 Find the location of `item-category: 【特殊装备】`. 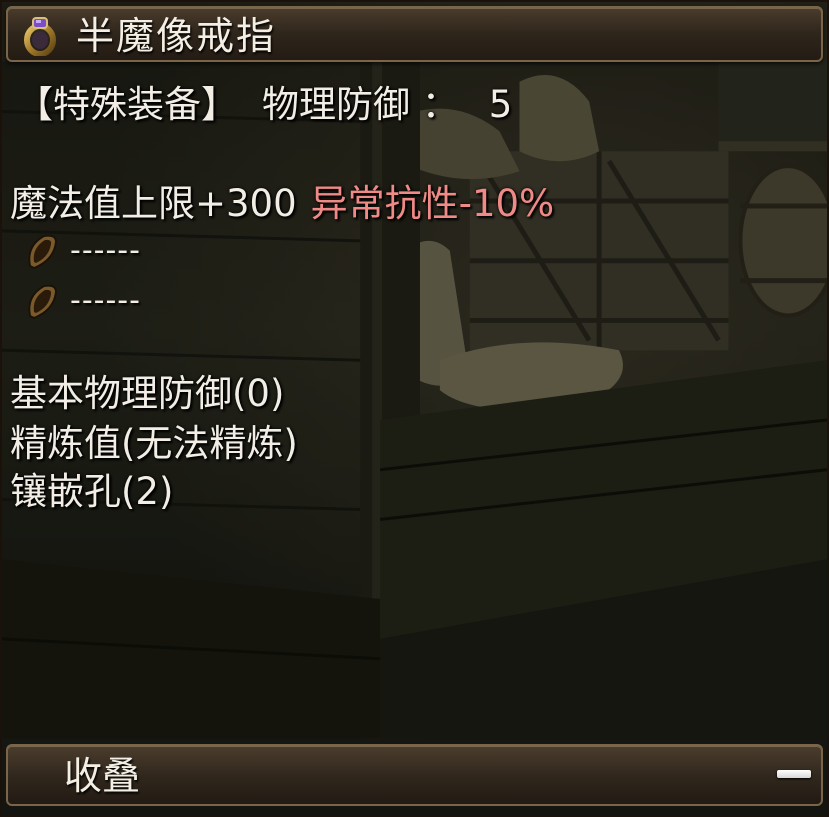

item-category: 【特殊装备】 is located at coordinates (127, 104).